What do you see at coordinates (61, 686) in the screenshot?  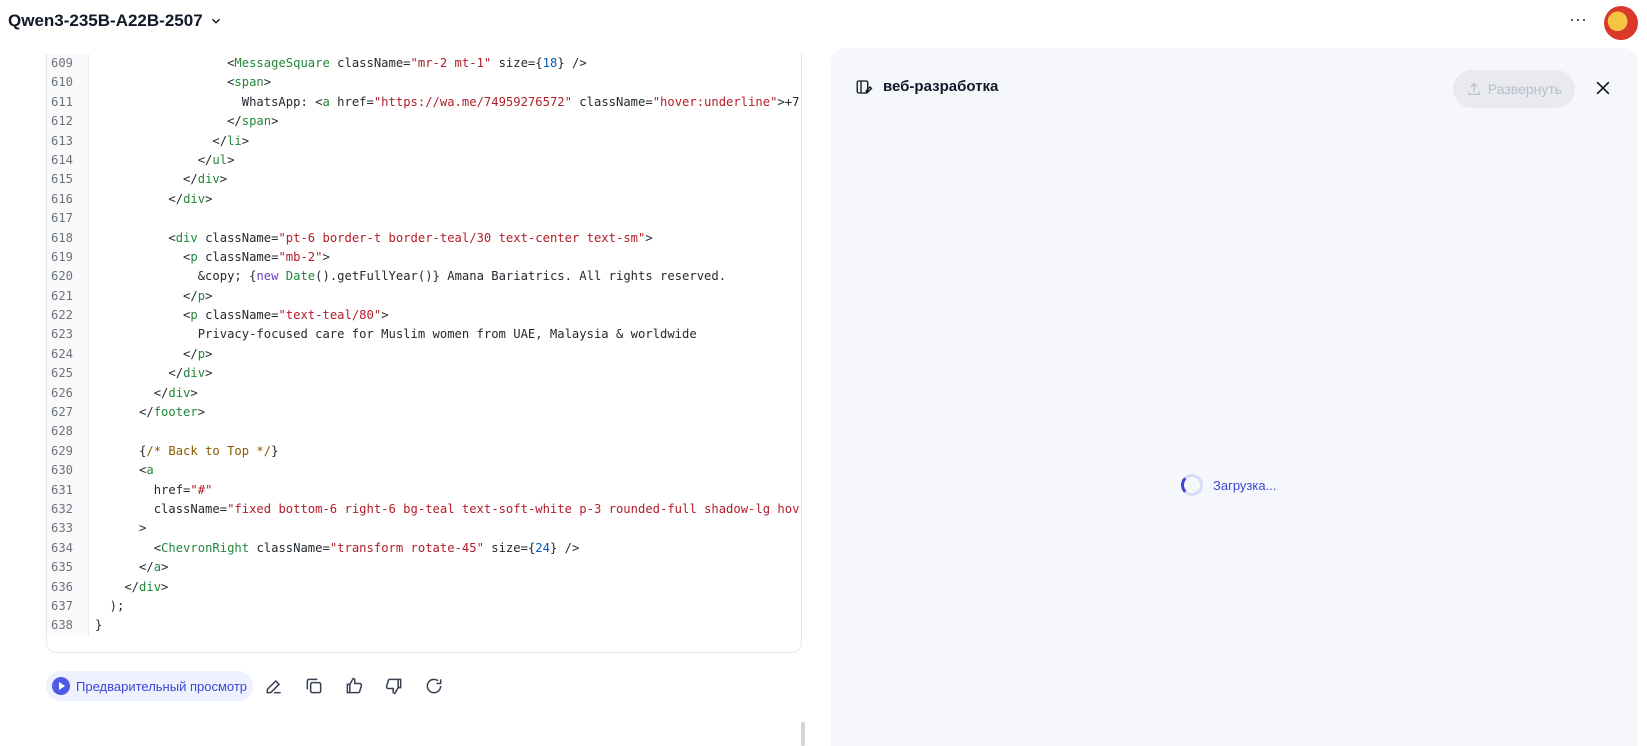 I see `play-icon` at bounding box center [61, 686].